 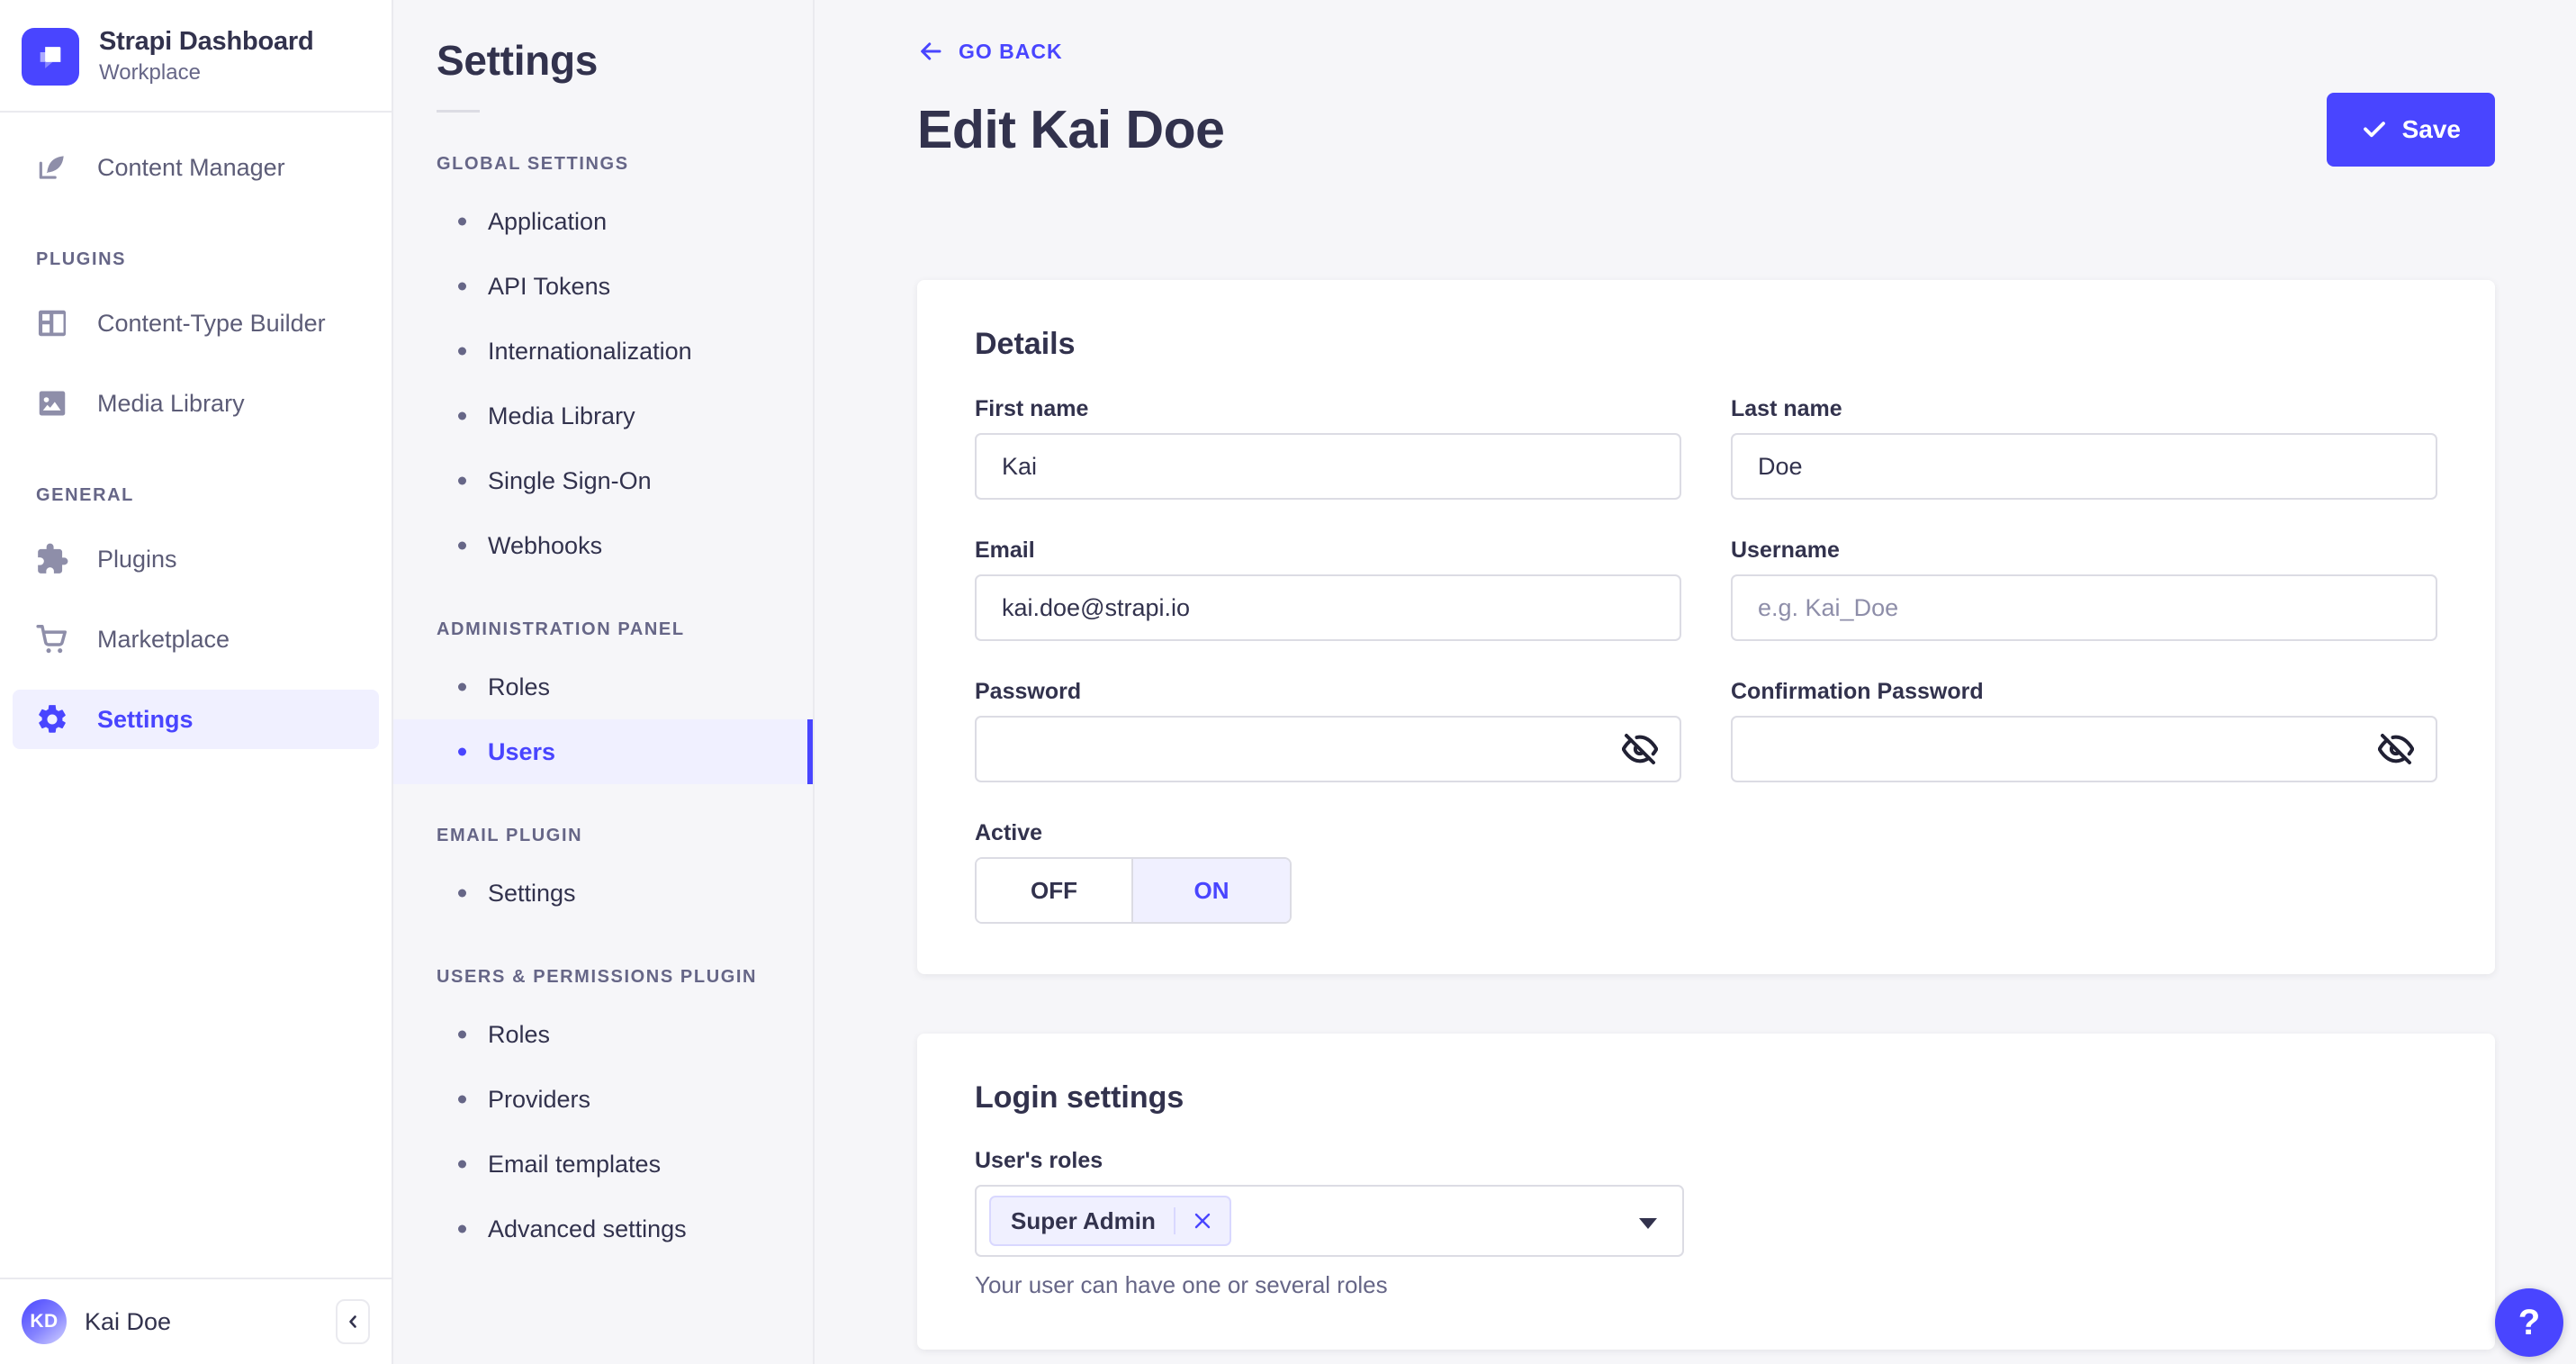 What do you see at coordinates (52, 167) in the screenshot?
I see `feather-pen-icon` at bounding box center [52, 167].